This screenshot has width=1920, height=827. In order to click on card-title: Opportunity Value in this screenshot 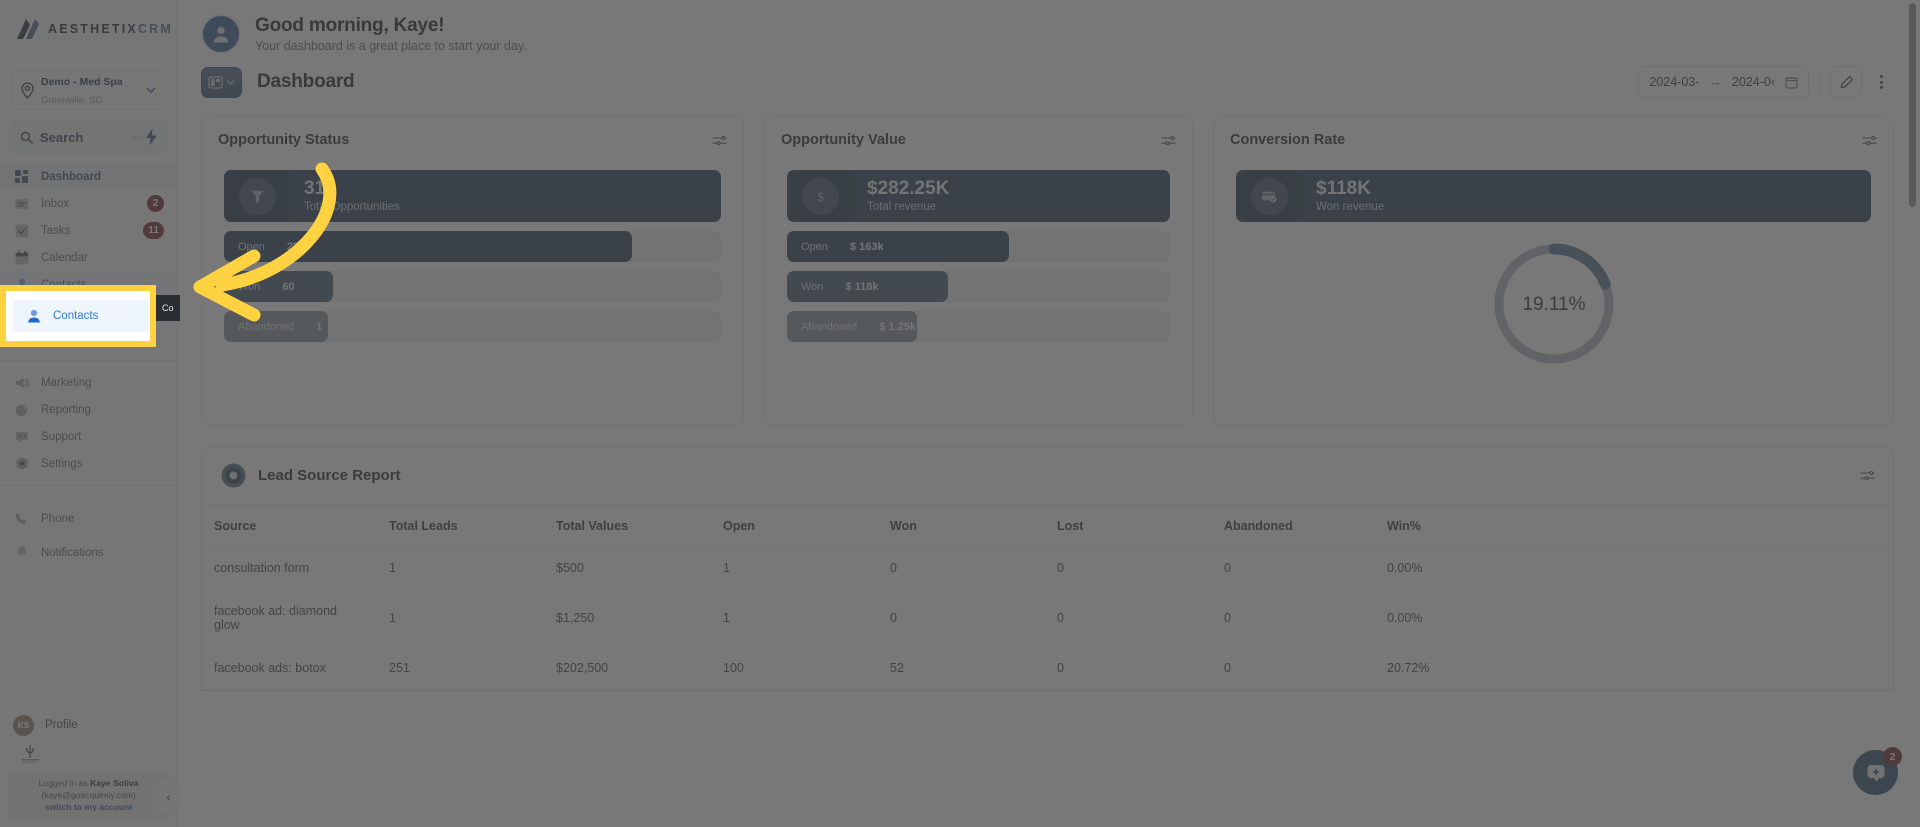, I will do `click(843, 140)`.